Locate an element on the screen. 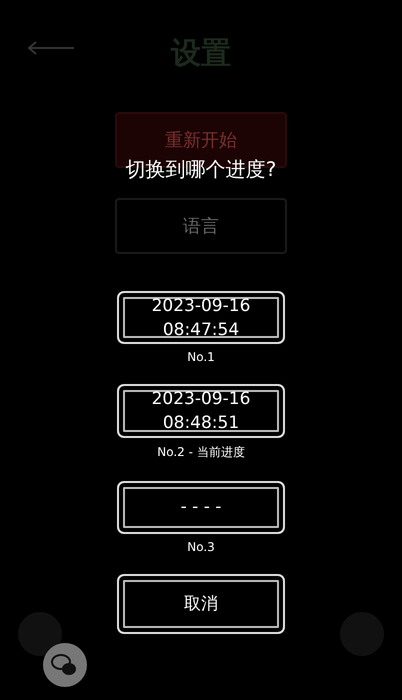 The height and width of the screenshot is (700, 402). slot-label: No.2 - 当前进度 is located at coordinates (201, 452).